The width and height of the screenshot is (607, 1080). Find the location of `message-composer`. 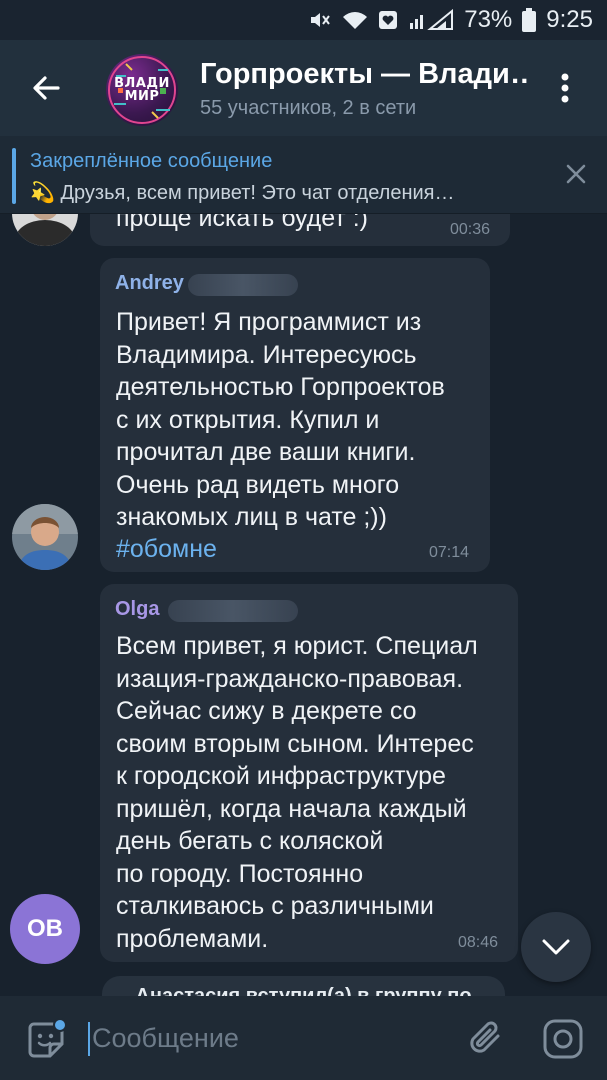

message-composer is located at coordinates (303, 1038).